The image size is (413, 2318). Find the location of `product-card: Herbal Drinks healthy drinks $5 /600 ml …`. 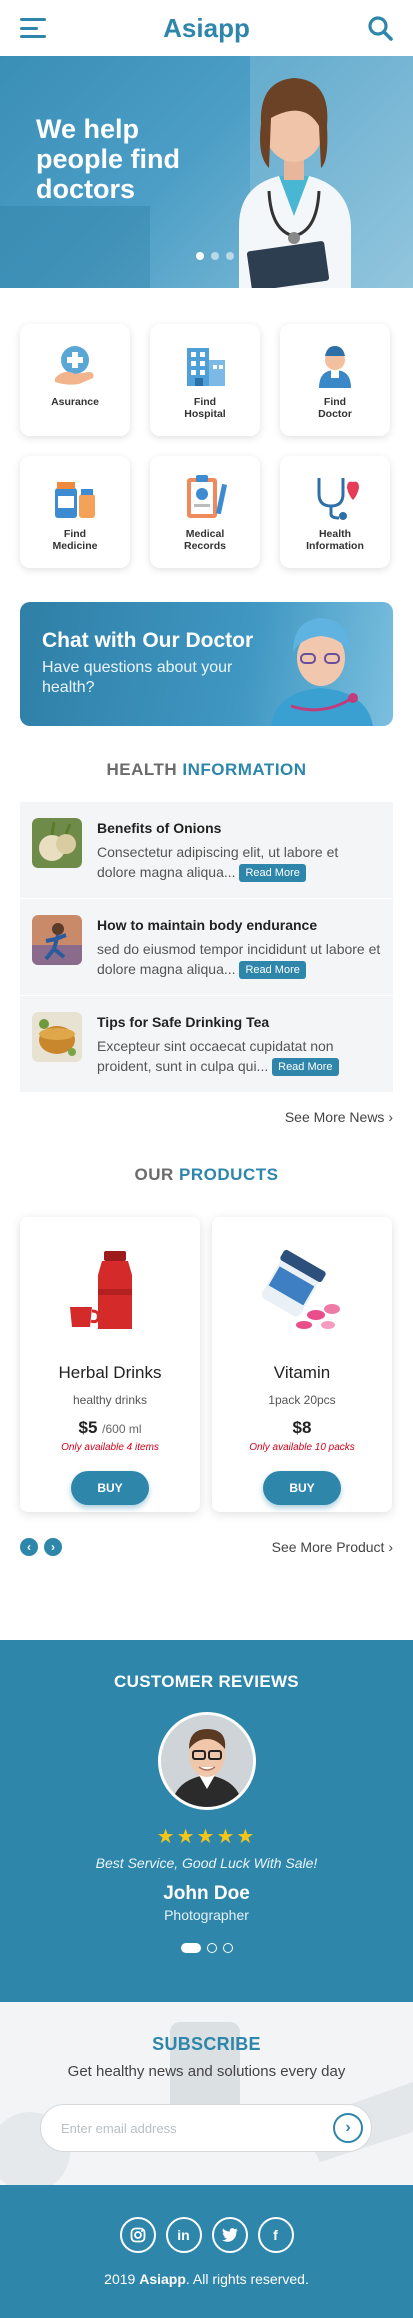

product-card: Herbal Drinks healthy drinks $5 /600 ml … is located at coordinates (110, 1364).